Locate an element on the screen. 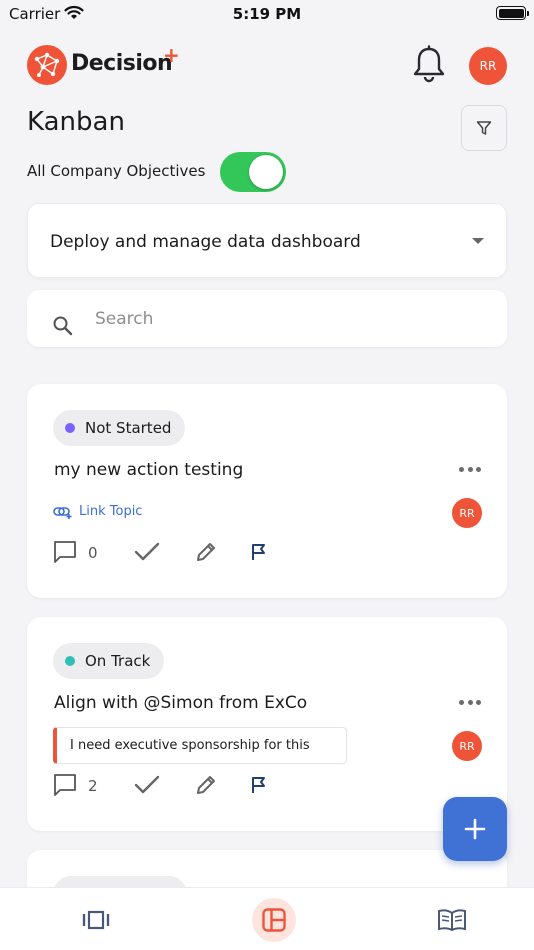 This screenshot has width=534, height=950. add-action-button is located at coordinates (475, 829).